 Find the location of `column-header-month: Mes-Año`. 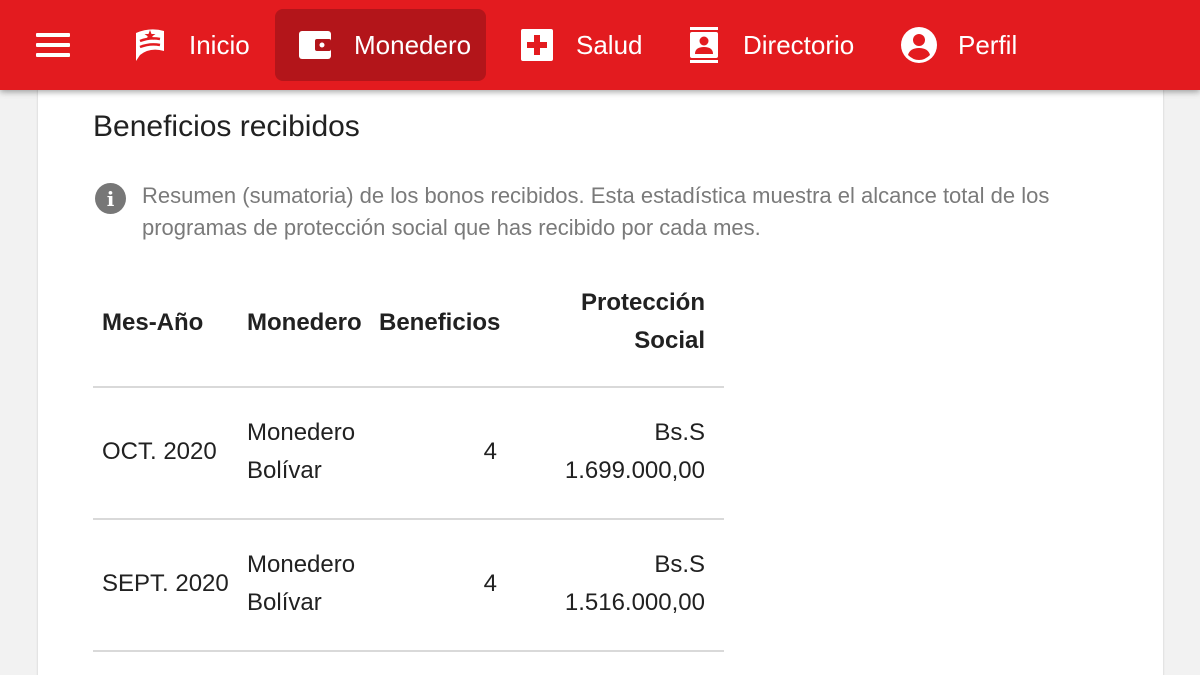

column-header-month: Mes-Año is located at coordinates (153, 322).